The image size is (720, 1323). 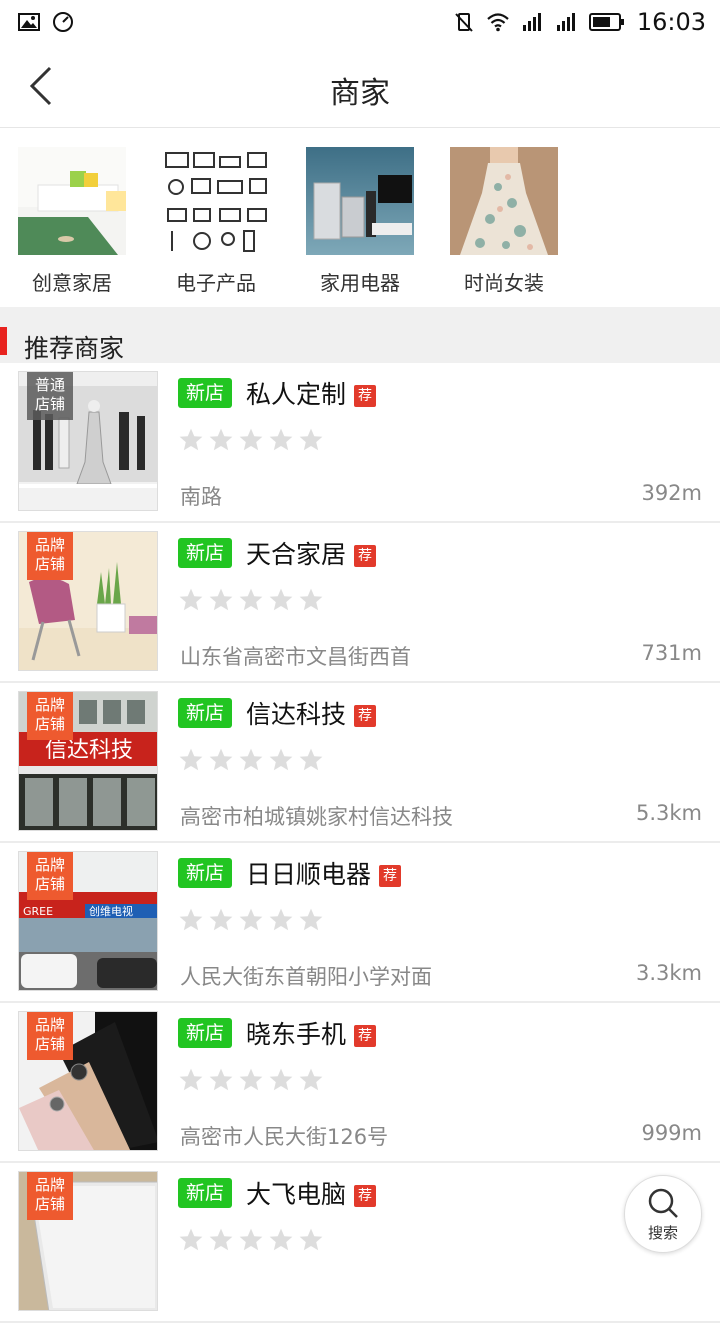 I want to click on image-icon, so click(x=29, y=22).